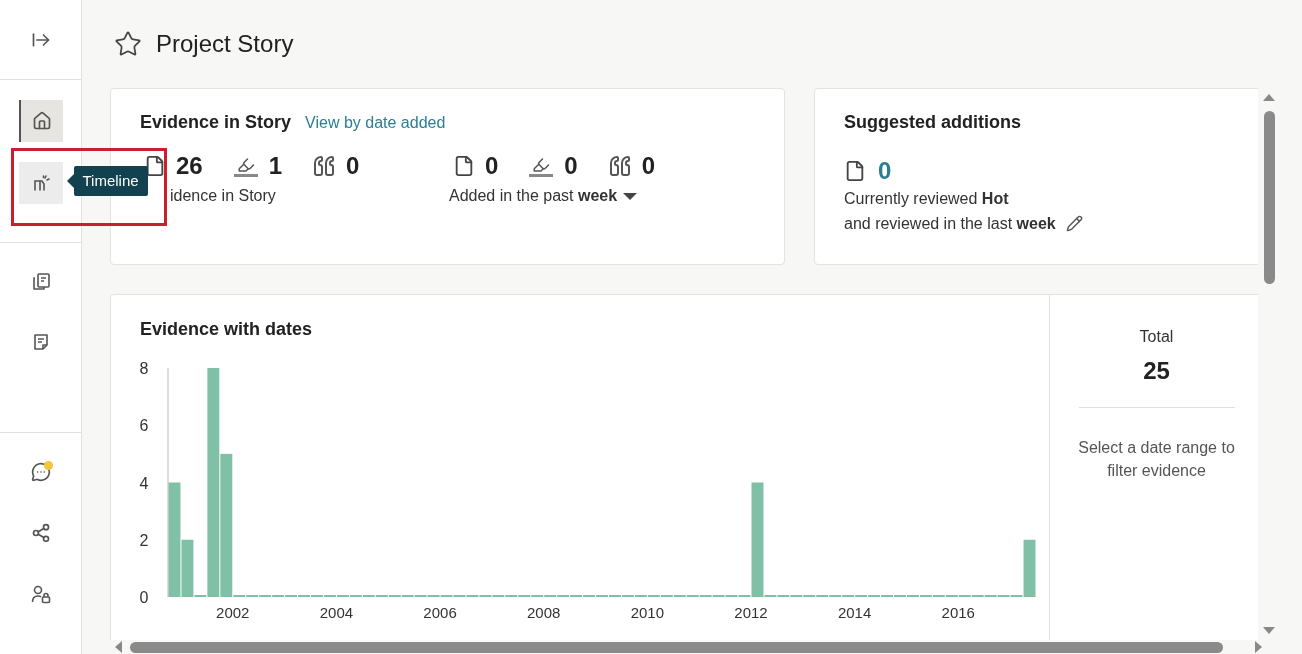 The image size is (1302, 654). What do you see at coordinates (40, 533) in the screenshot?
I see `share-icon` at bounding box center [40, 533].